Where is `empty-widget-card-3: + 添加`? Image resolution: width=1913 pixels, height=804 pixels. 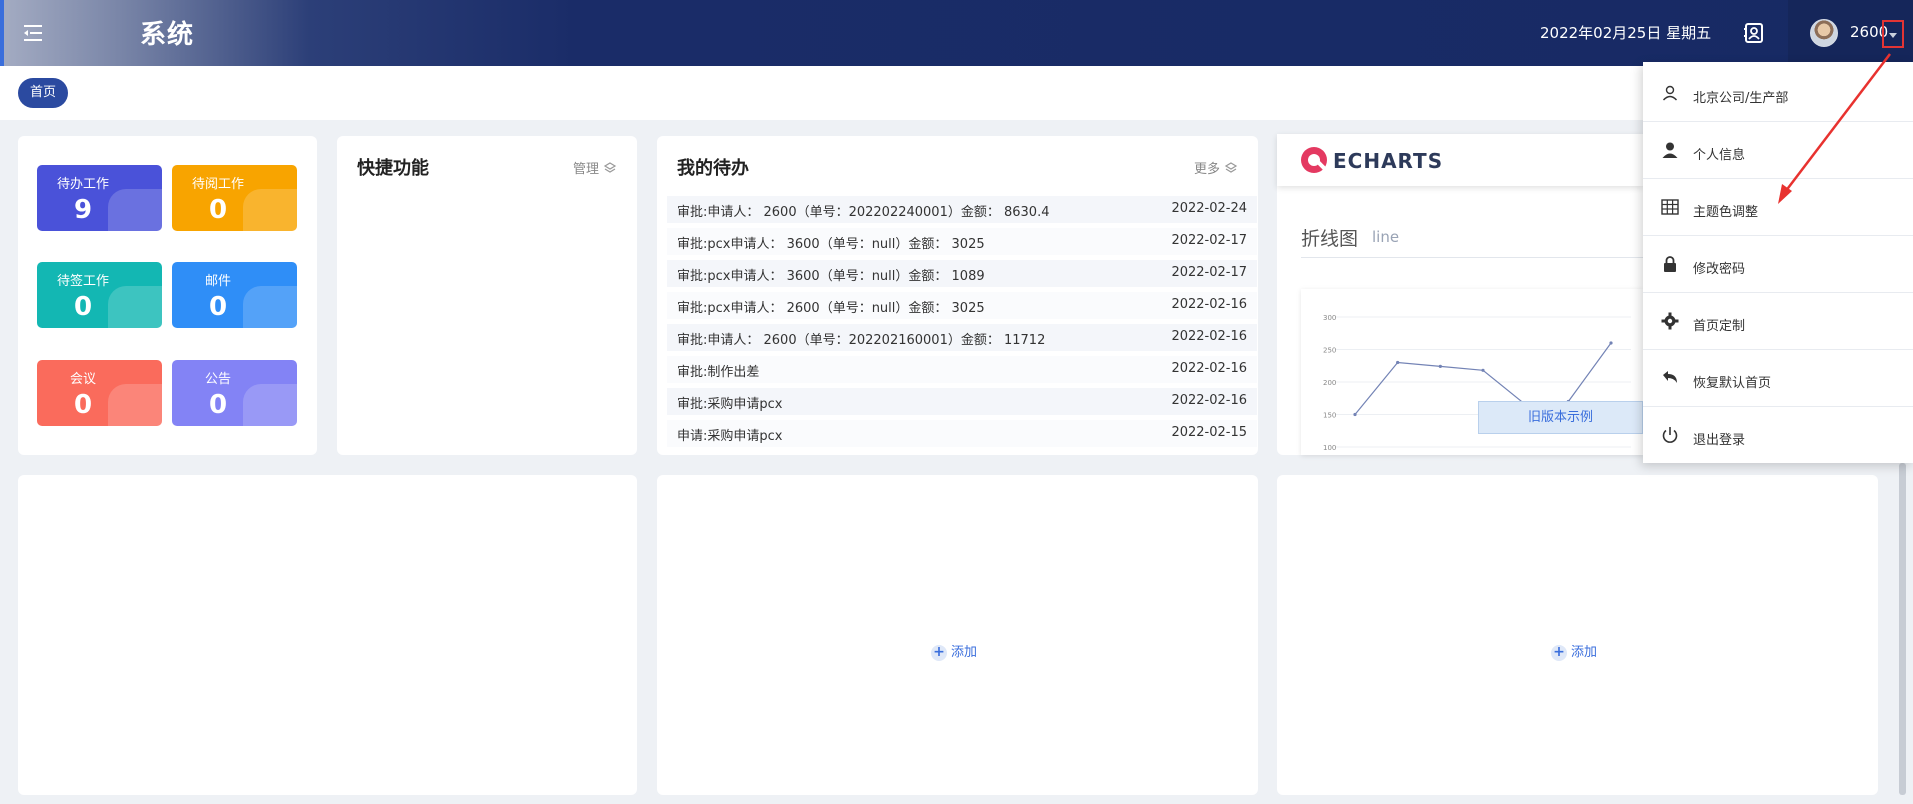 empty-widget-card-3: + 添加 is located at coordinates (1577, 635).